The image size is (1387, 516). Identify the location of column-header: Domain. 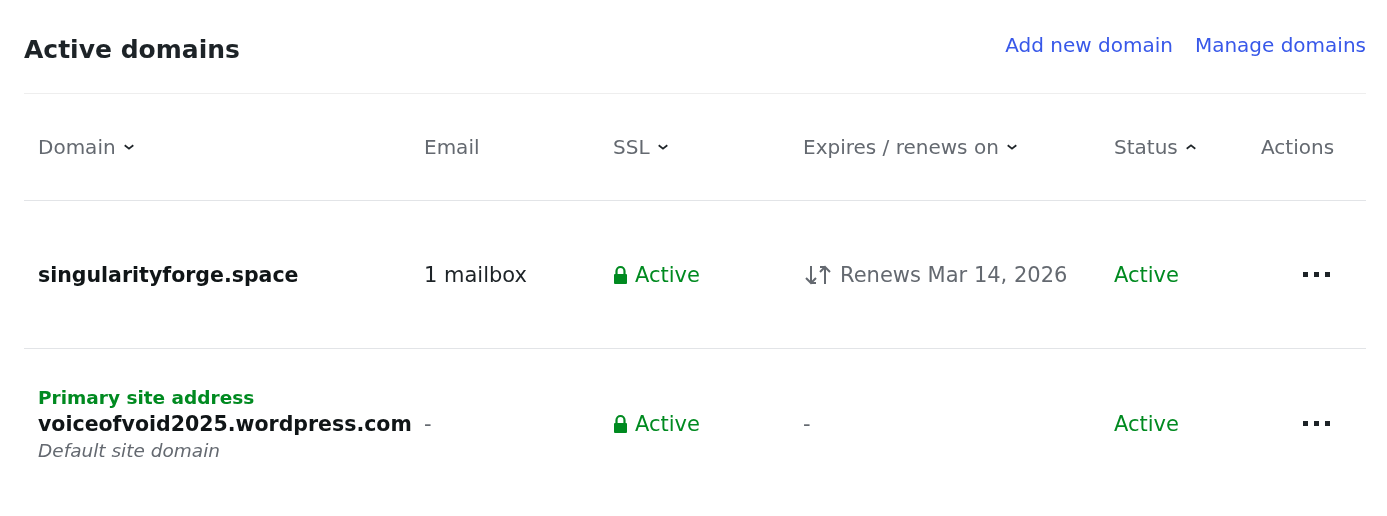
(77, 147).